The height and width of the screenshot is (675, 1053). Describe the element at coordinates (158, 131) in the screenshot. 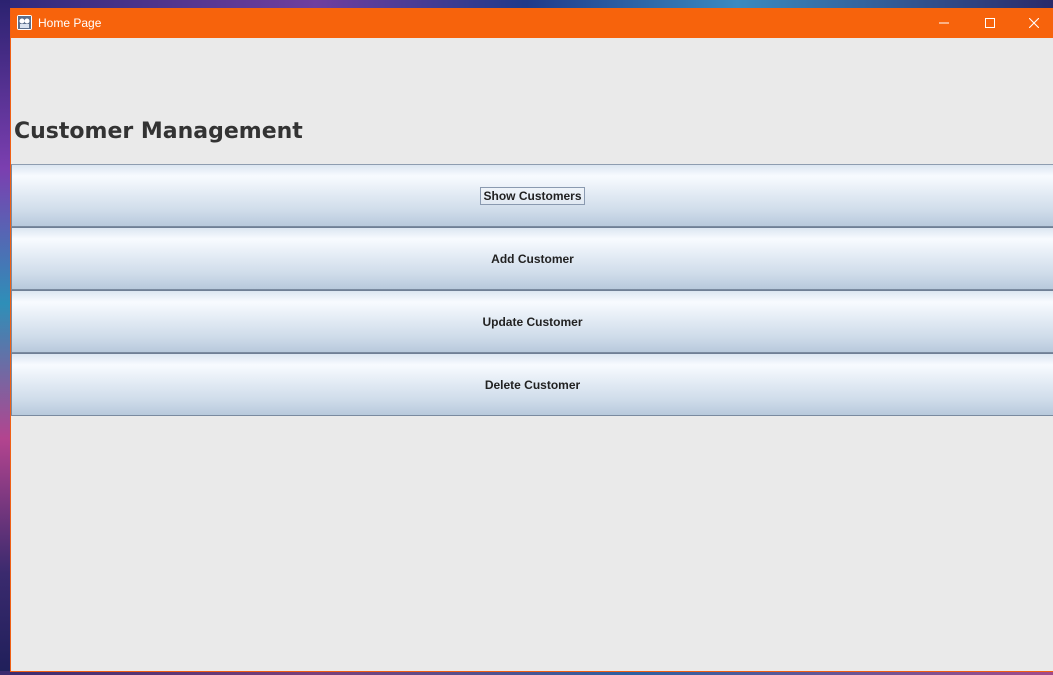

I see `page-title: Customer Management` at that location.